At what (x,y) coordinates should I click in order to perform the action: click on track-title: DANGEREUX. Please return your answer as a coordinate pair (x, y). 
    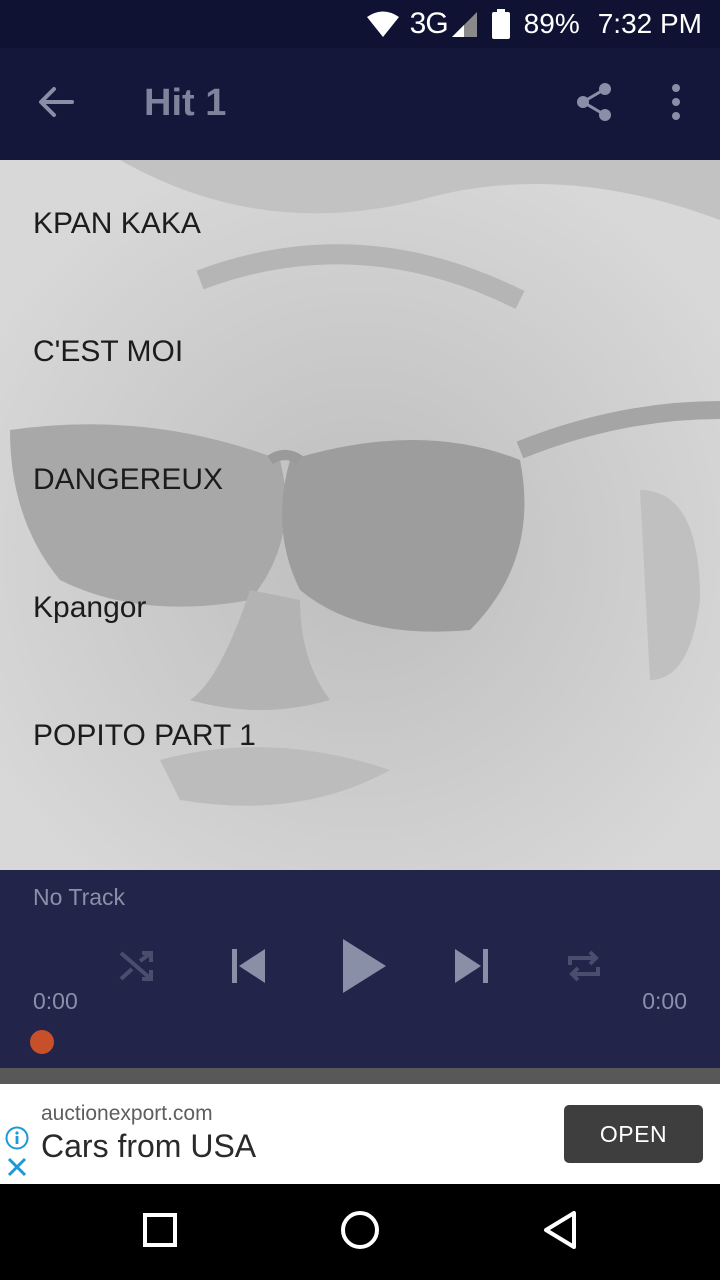
    Looking at the image, I should click on (128, 479).